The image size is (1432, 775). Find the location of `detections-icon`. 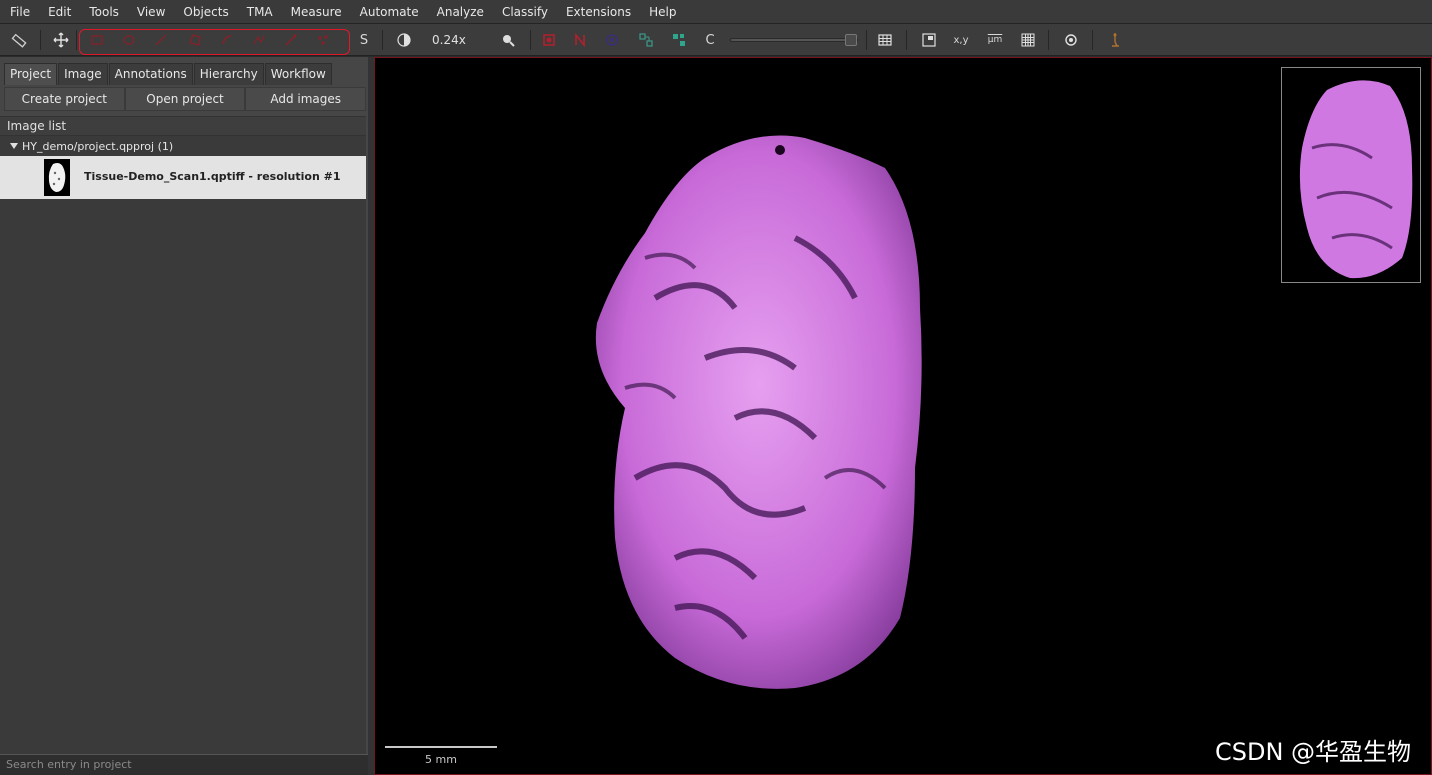

detections-icon is located at coordinates (646, 40).